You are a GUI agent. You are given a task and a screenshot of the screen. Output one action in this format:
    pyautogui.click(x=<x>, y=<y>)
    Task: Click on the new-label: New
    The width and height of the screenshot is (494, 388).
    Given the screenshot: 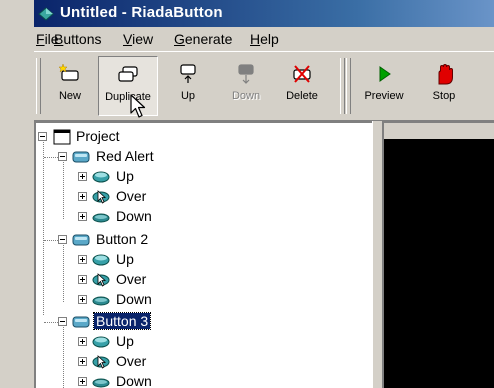 What is the action you would take?
    pyautogui.click(x=69, y=96)
    